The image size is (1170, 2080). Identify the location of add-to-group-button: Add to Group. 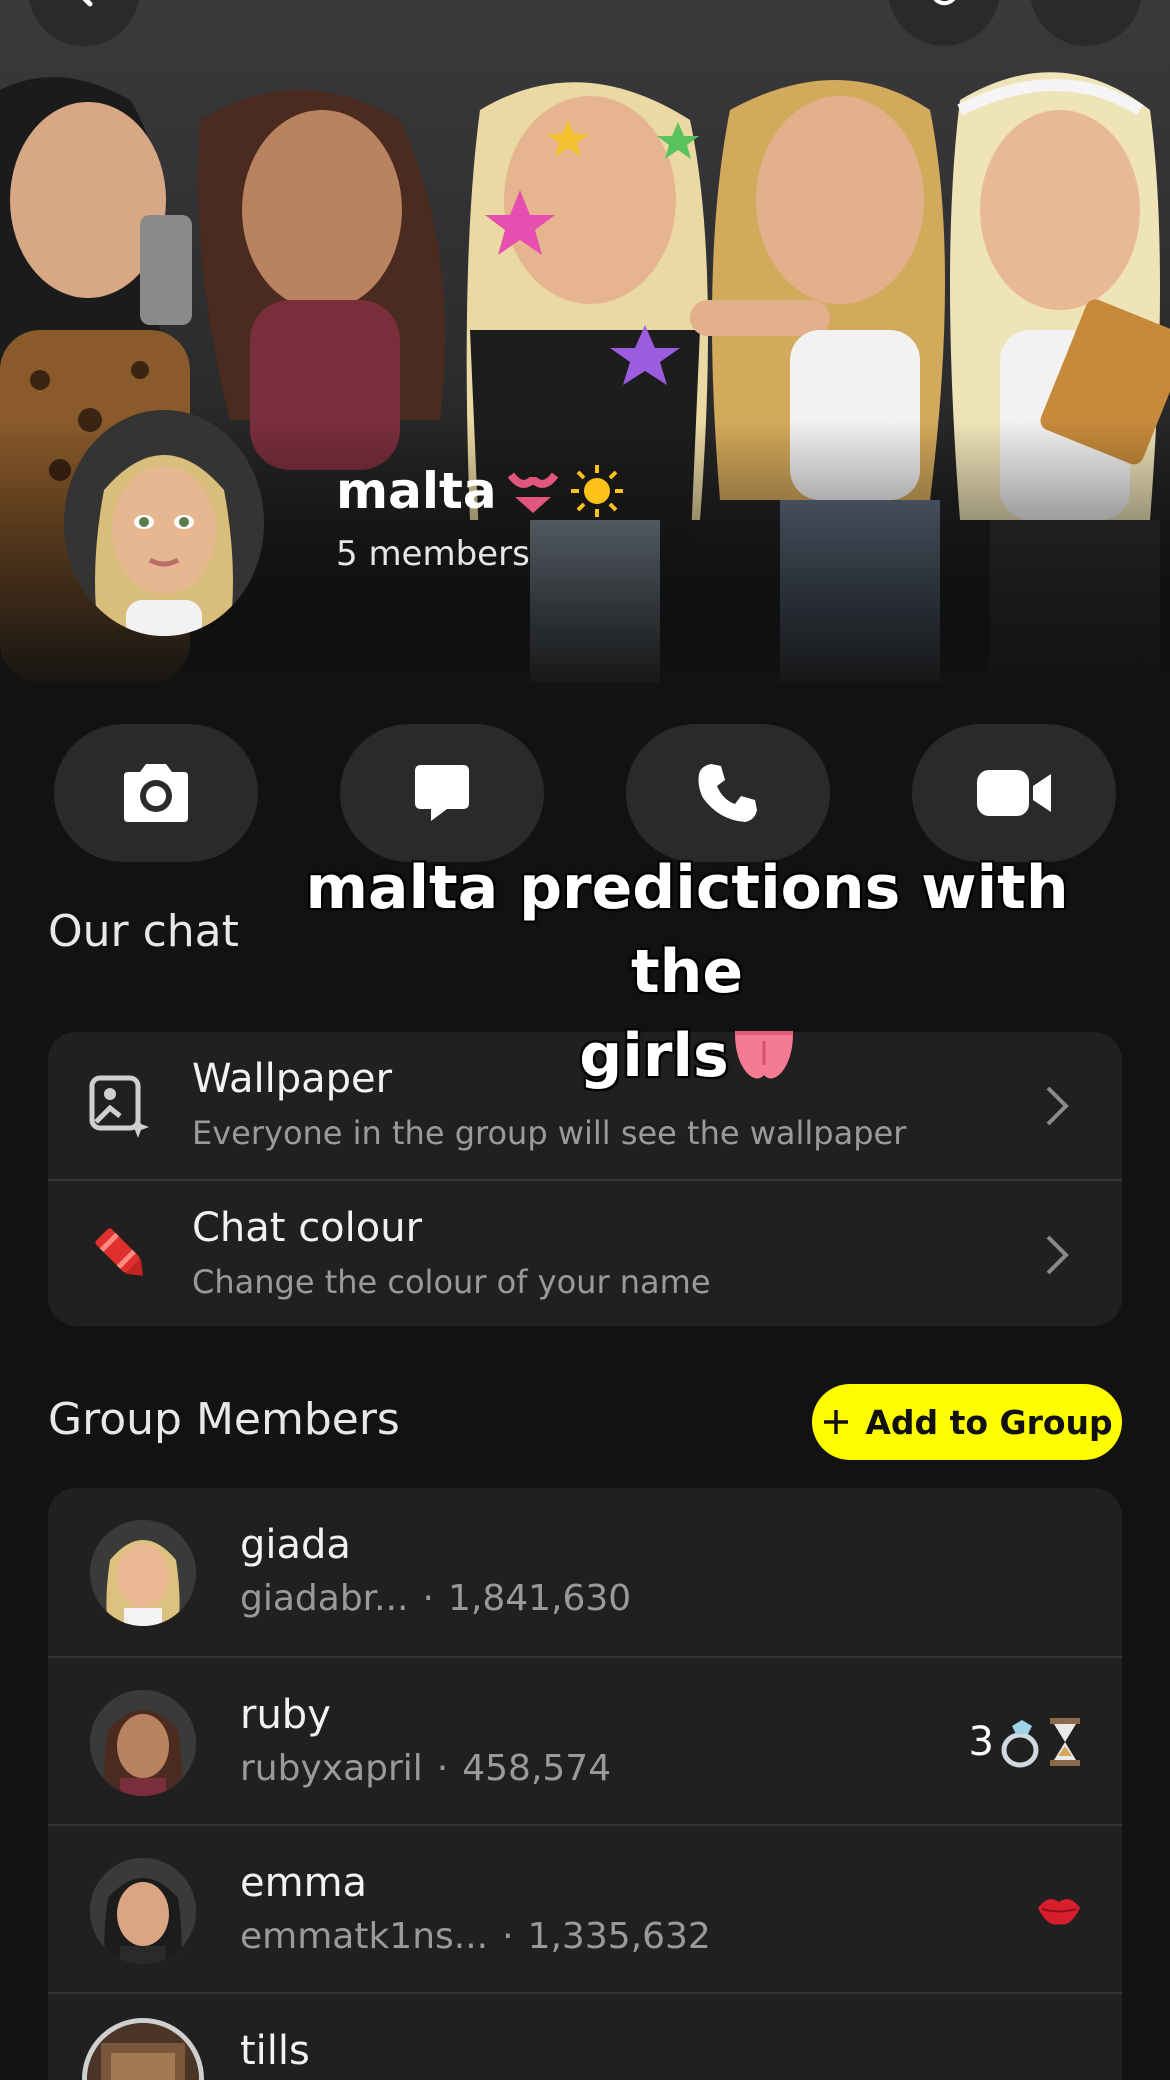
(967, 1422).